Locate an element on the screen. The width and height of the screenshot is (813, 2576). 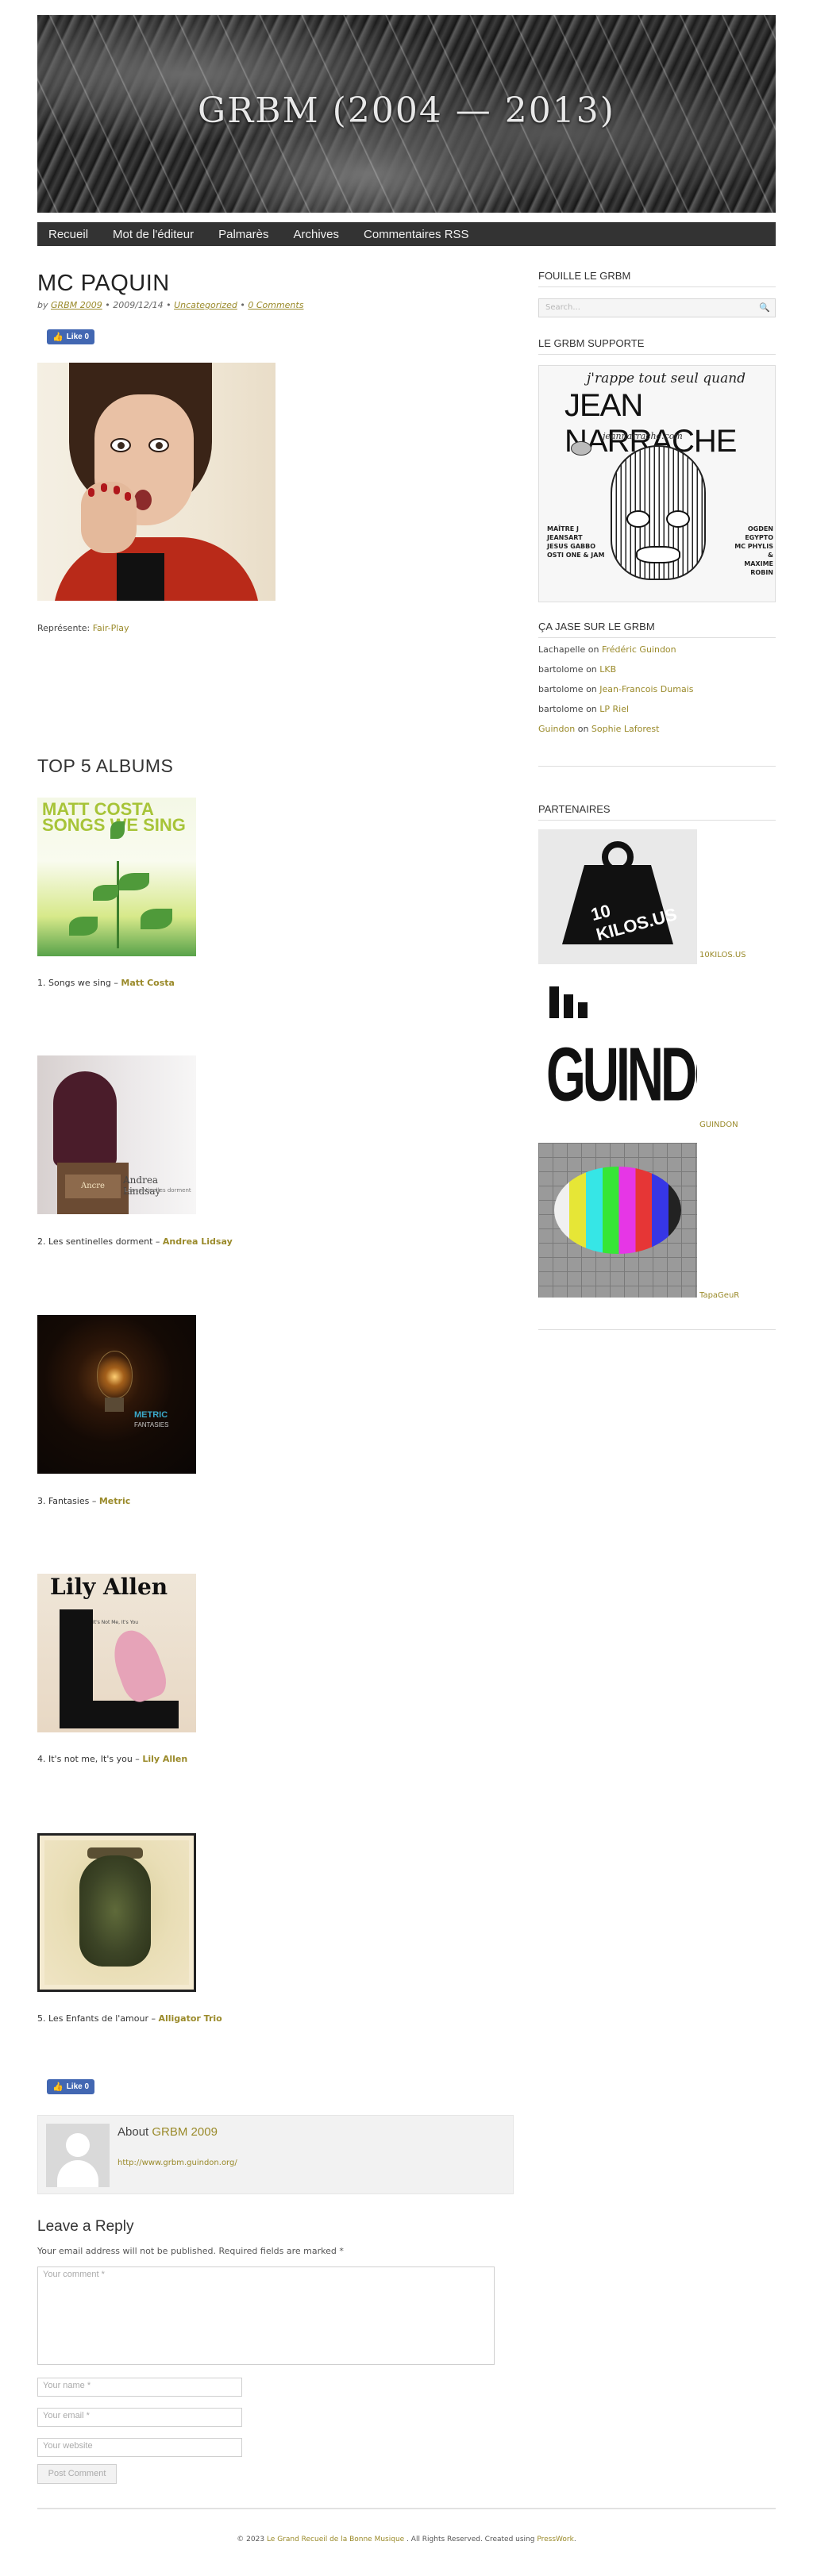
cover-letter-l-foot is located at coordinates (119, 1714).